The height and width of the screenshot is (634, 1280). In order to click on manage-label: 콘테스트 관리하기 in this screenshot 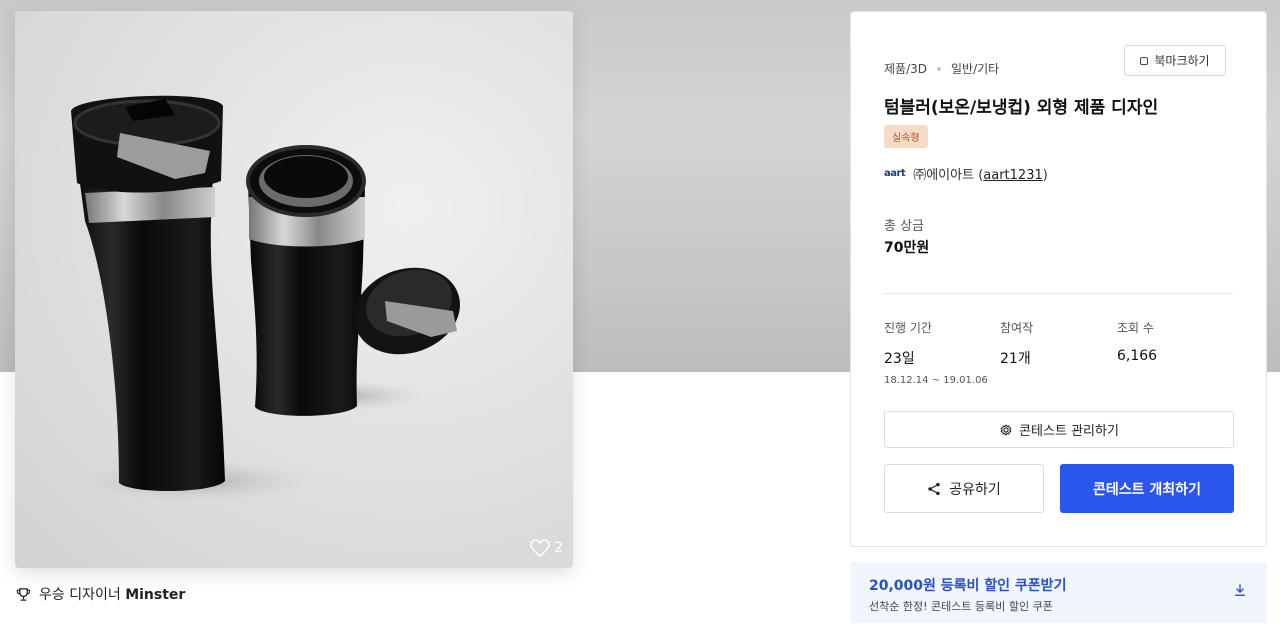, I will do `click(1069, 431)`.